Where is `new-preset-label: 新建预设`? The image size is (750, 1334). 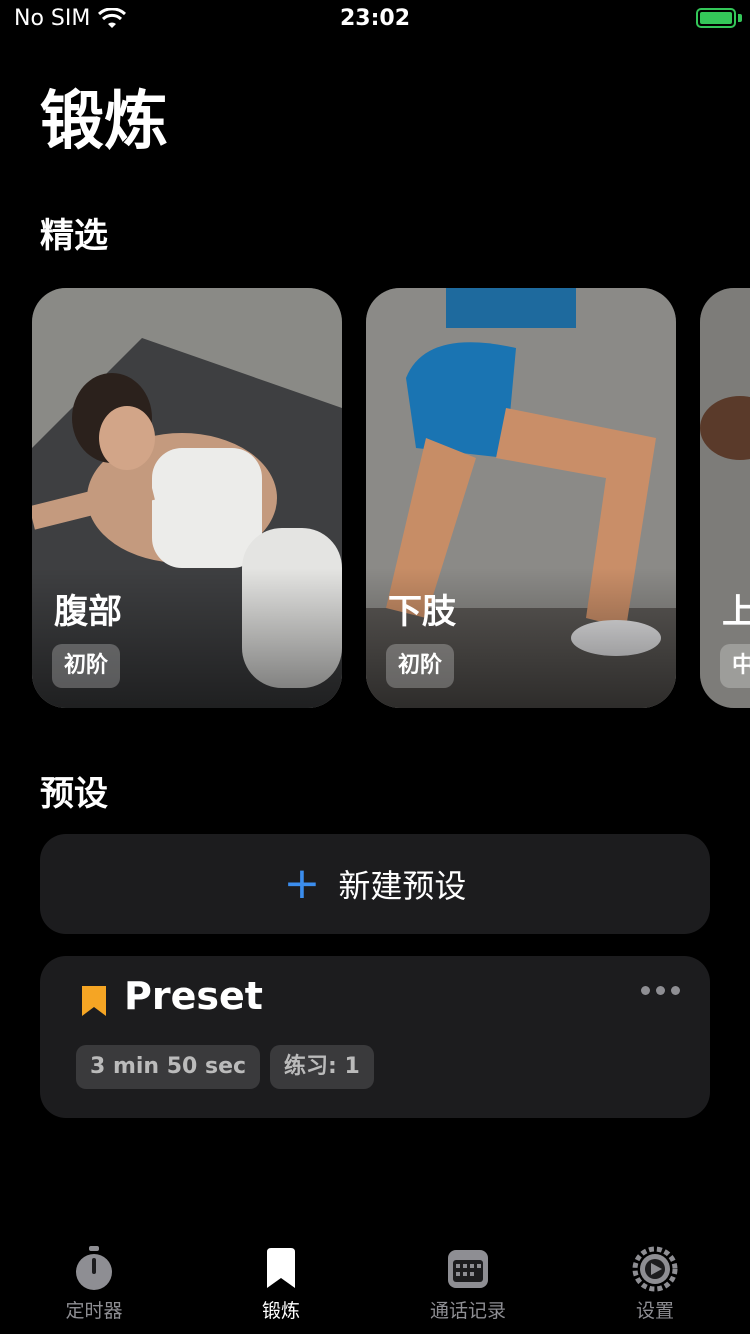 new-preset-label: 新建预设 is located at coordinates (402, 886).